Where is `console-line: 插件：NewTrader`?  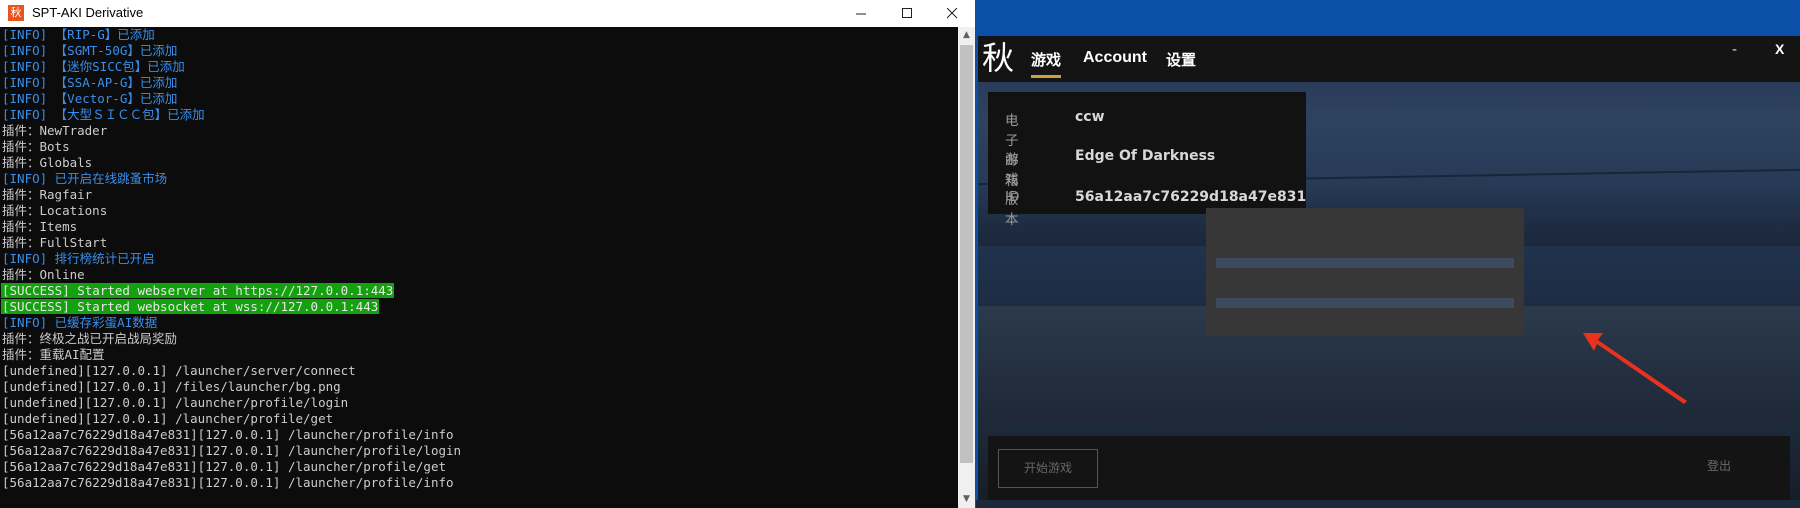 console-line: 插件：NewTrader is located at coordinates (479, 131).